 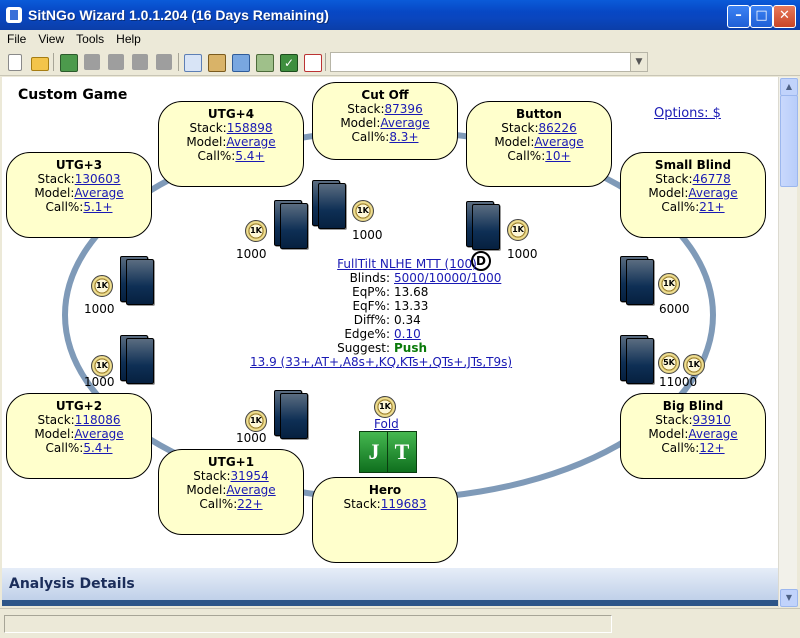 I want to click on call-value: 5.1+, so click(x=97, y=207).